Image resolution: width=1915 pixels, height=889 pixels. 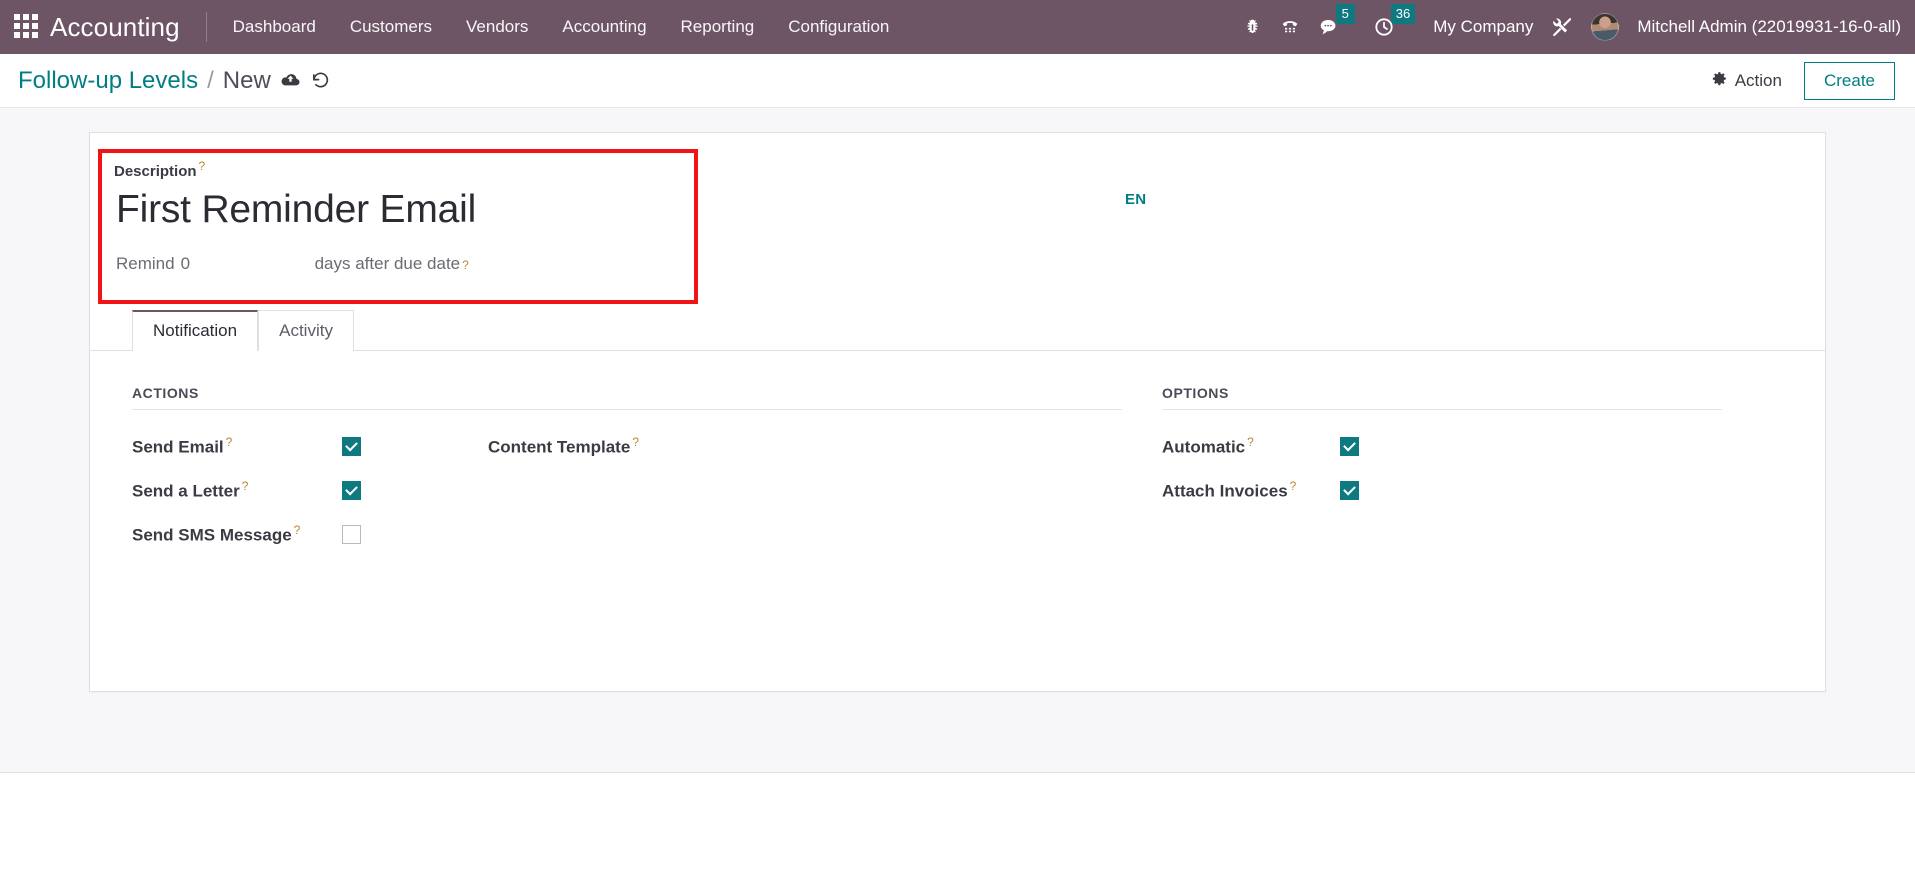 What do you see at coordinates (387, 264) in the screenshot?
I see `remind-suffix-label: days after due date` at bounding box center [387, 264].